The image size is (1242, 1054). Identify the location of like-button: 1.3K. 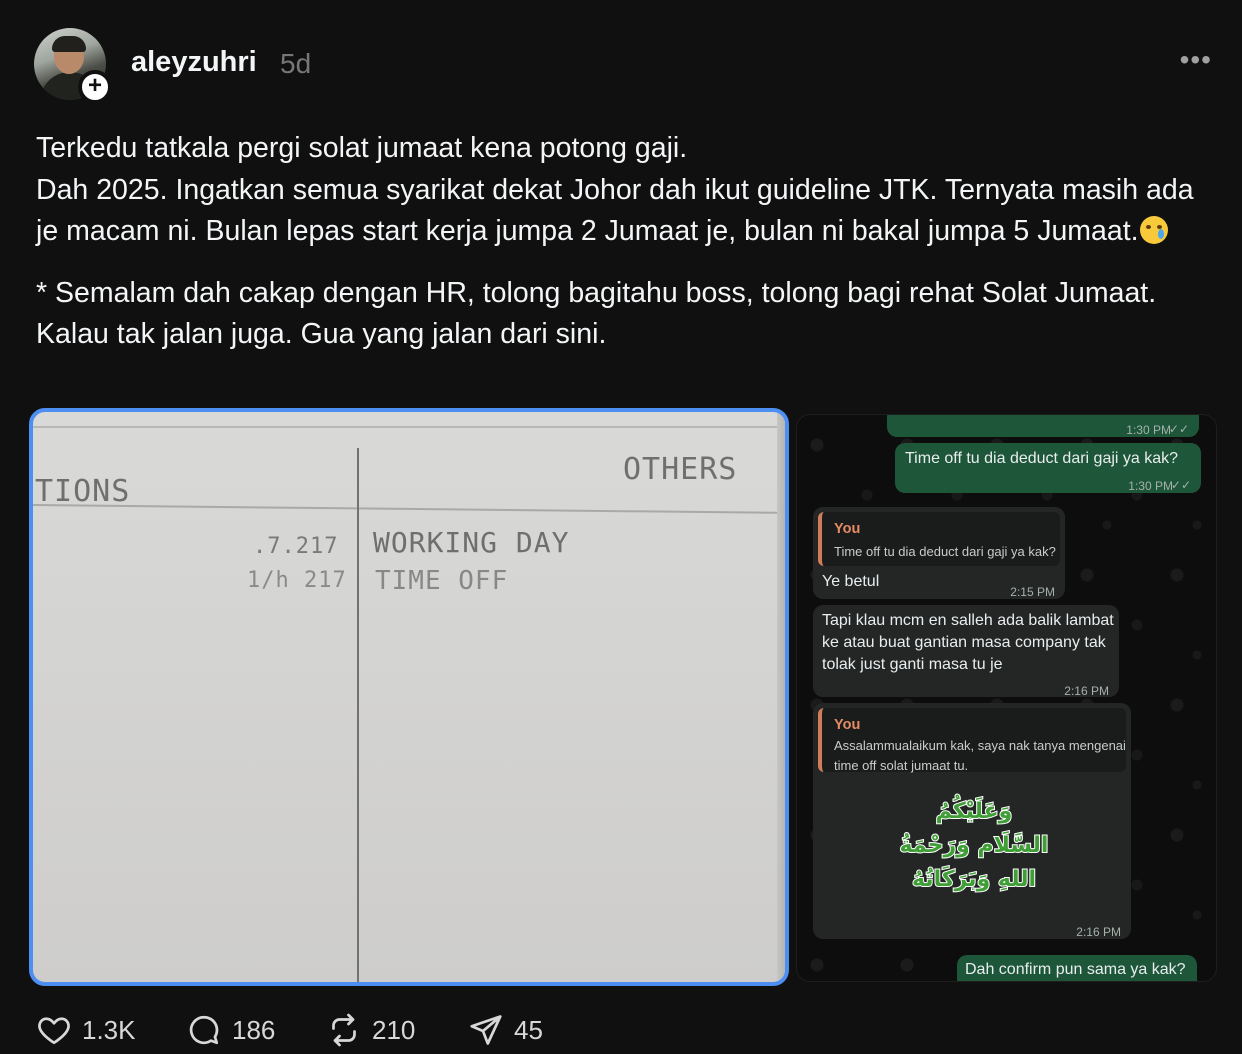
(86, 1030).